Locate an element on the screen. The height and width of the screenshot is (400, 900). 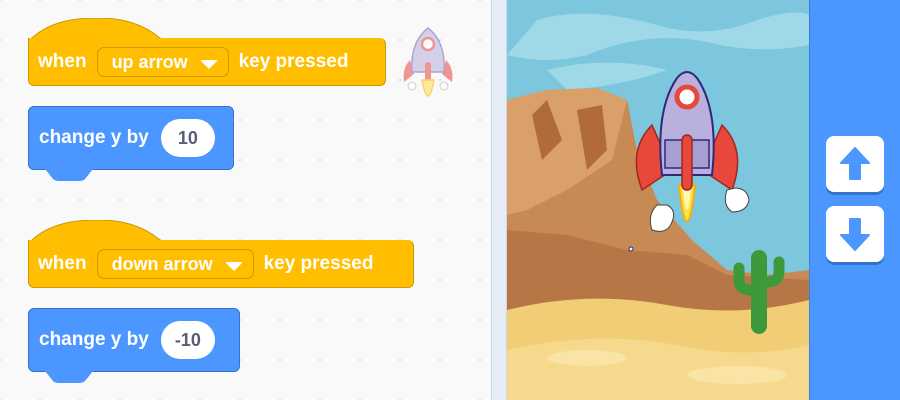
sprite-thumbnail-rocket-icon is located at coordinates (428, 62).